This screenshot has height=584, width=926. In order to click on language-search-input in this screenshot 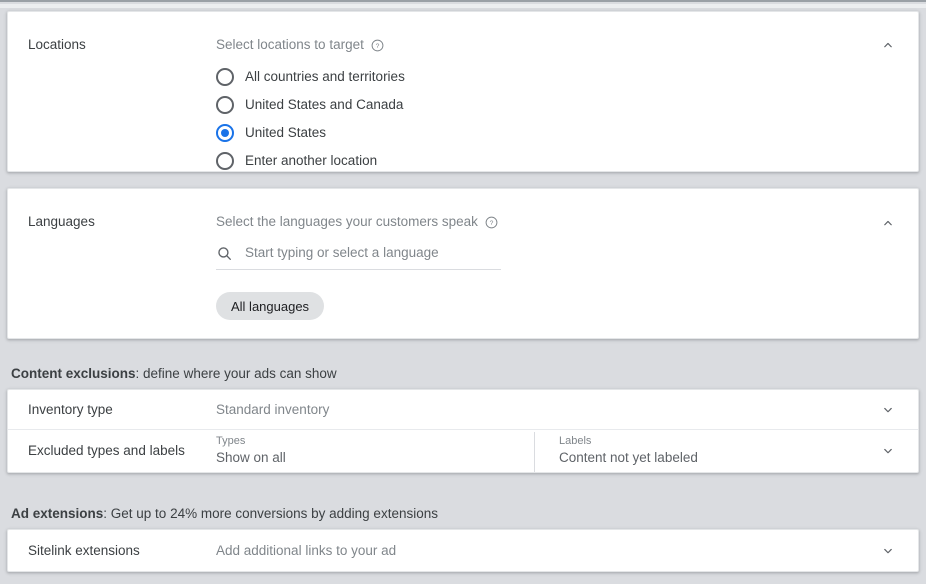, I will do `click(373, 253)`.